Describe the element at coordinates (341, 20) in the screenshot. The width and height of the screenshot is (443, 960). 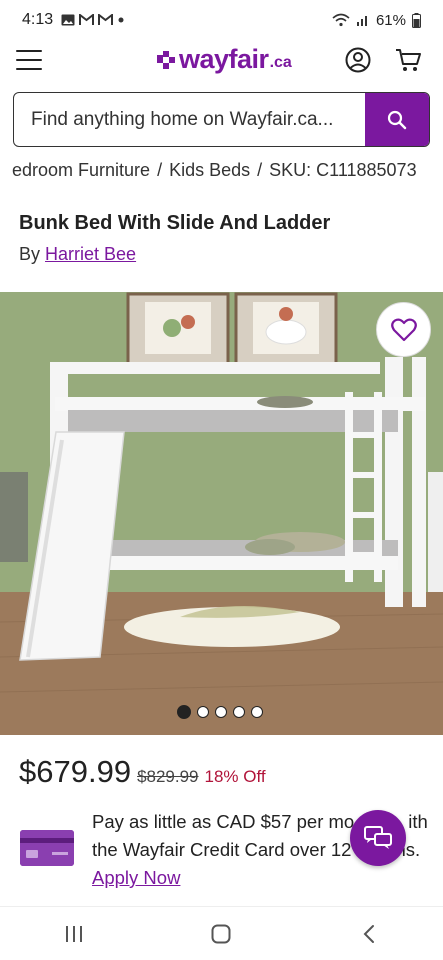
I see `wifi-icon` at that location.